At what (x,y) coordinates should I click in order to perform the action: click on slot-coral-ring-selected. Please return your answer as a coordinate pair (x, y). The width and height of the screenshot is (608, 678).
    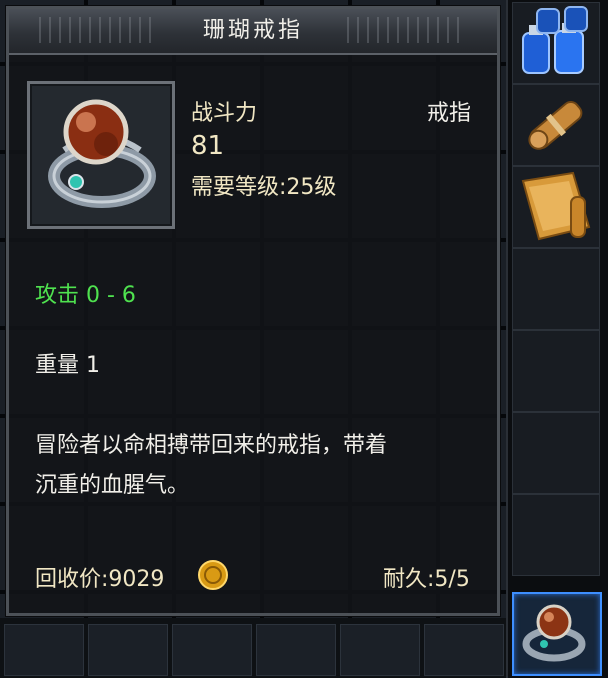
    Looking at the image, I should click on (557, 634).